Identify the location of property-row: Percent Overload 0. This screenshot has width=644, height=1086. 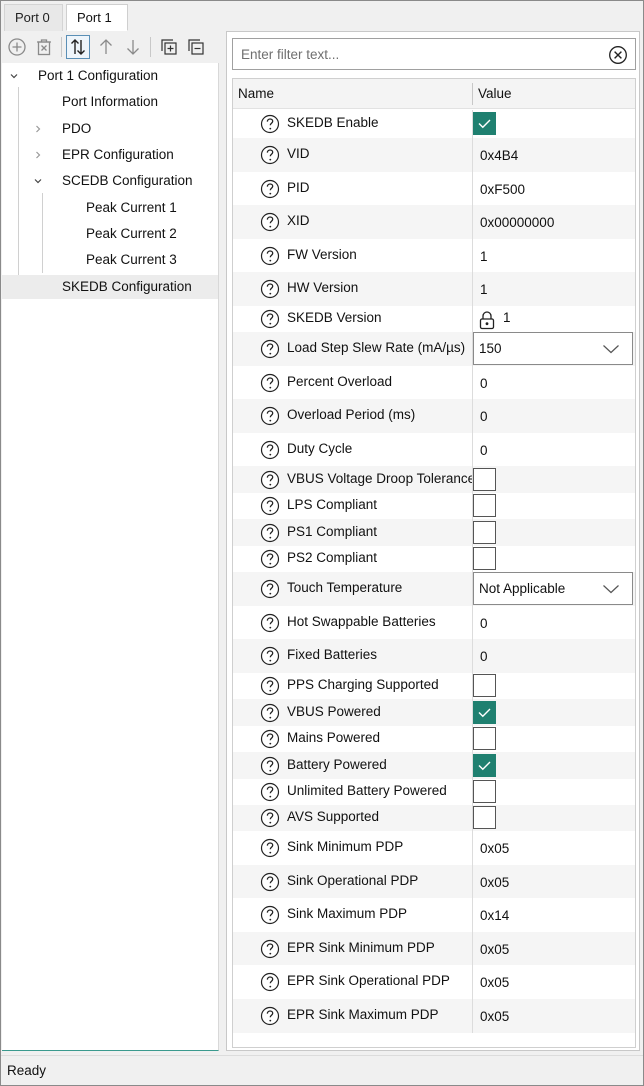
(434, 382).